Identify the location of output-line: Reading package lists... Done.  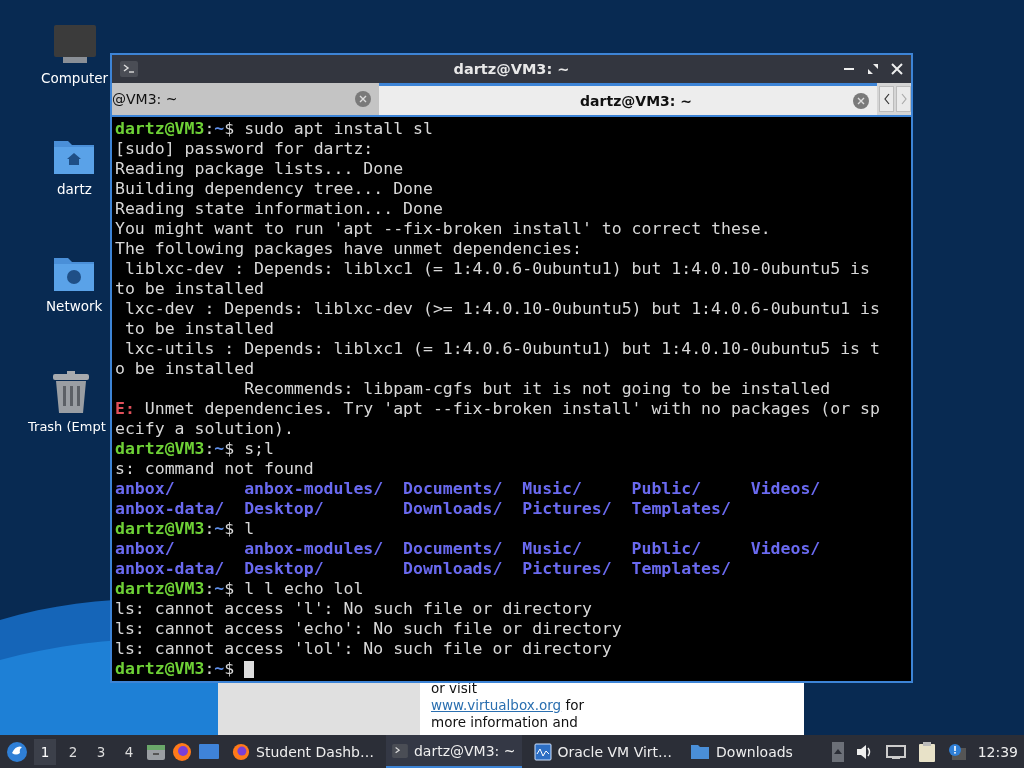
(259, 169).